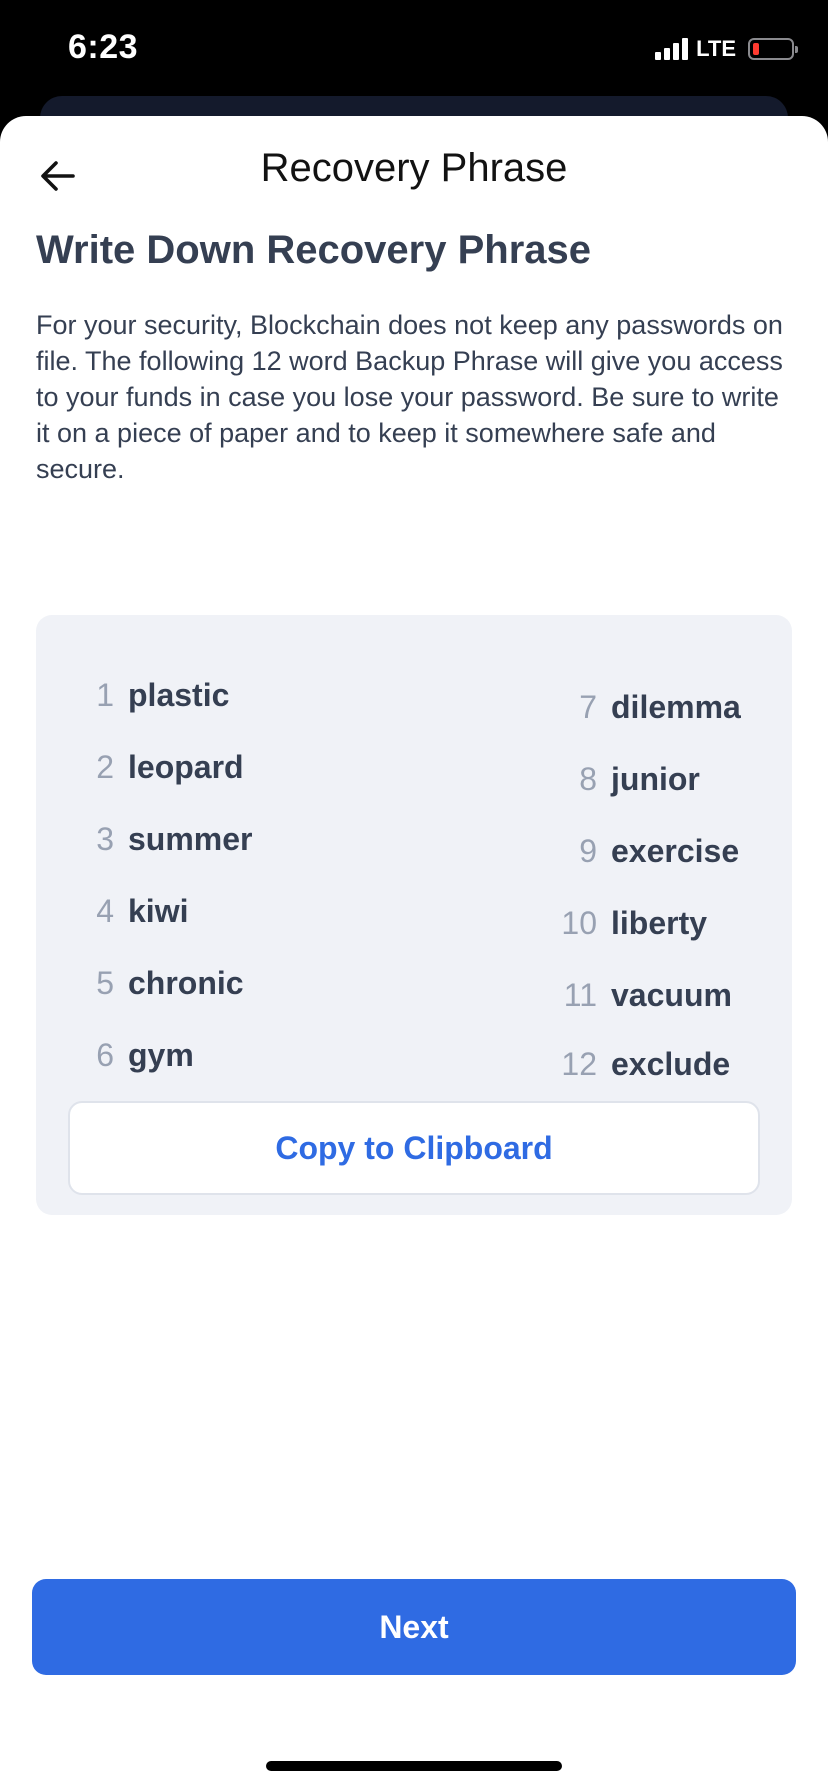  I want to click on phrase-word: 1 plastic, so click(160, 695).